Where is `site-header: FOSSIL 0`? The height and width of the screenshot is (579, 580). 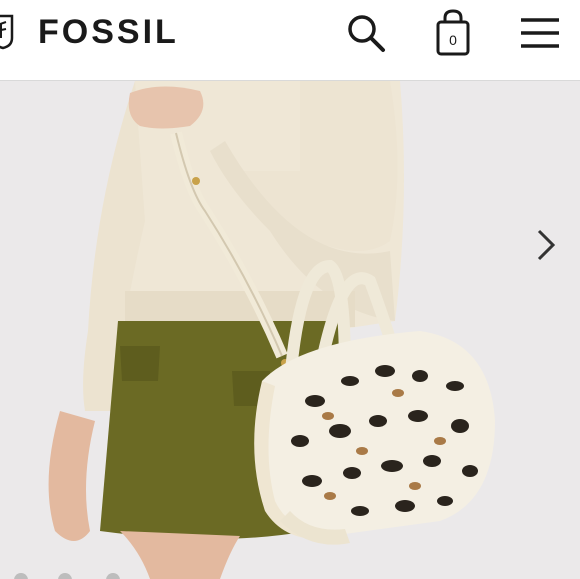 site-header: FOSSIL 0 is located at coordinates (290, 40).